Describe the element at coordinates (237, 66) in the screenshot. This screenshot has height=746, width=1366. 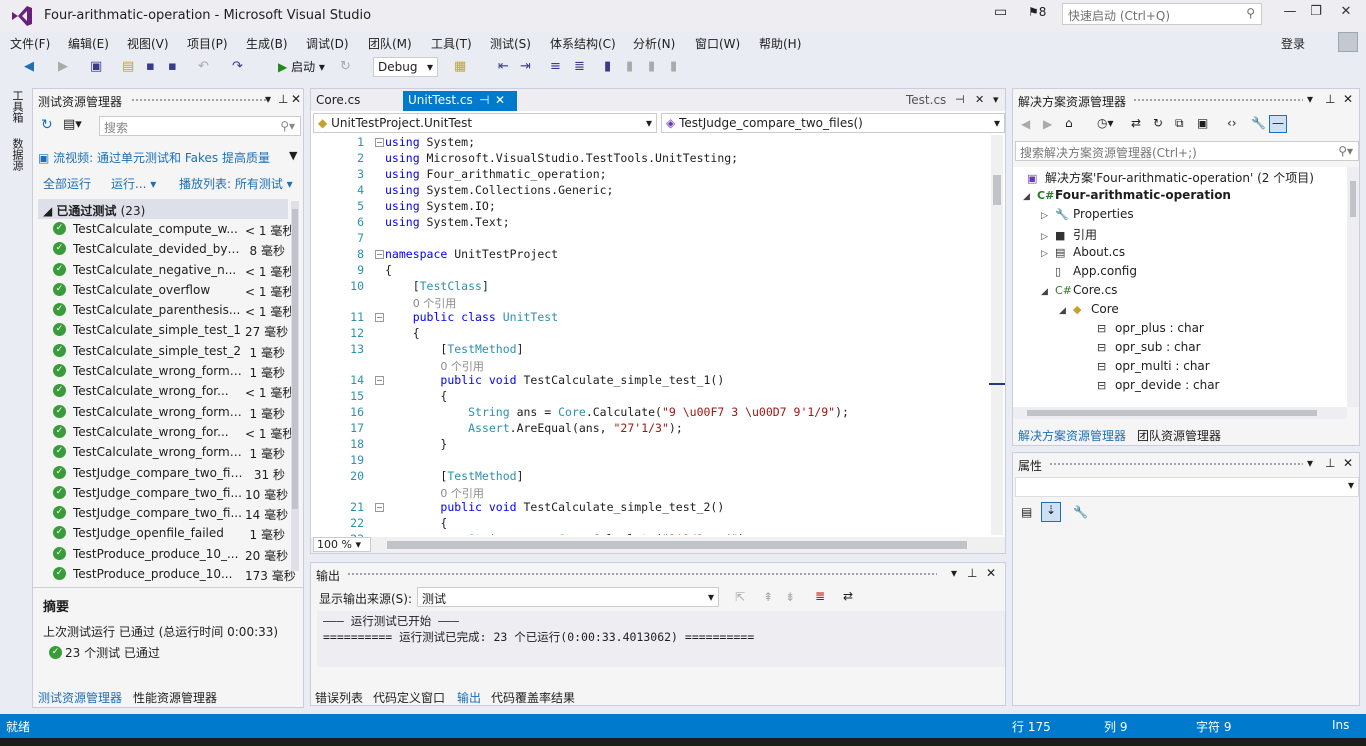
I see `redo-icon: ↷` at that location.